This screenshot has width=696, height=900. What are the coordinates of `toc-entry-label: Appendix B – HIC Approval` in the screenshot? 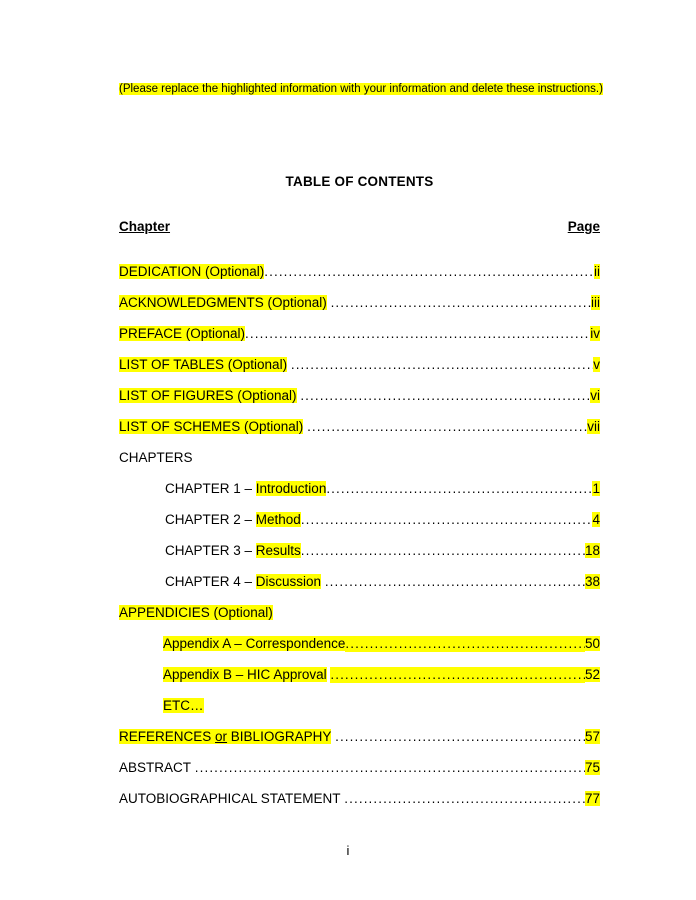 It's located at (245, 674).